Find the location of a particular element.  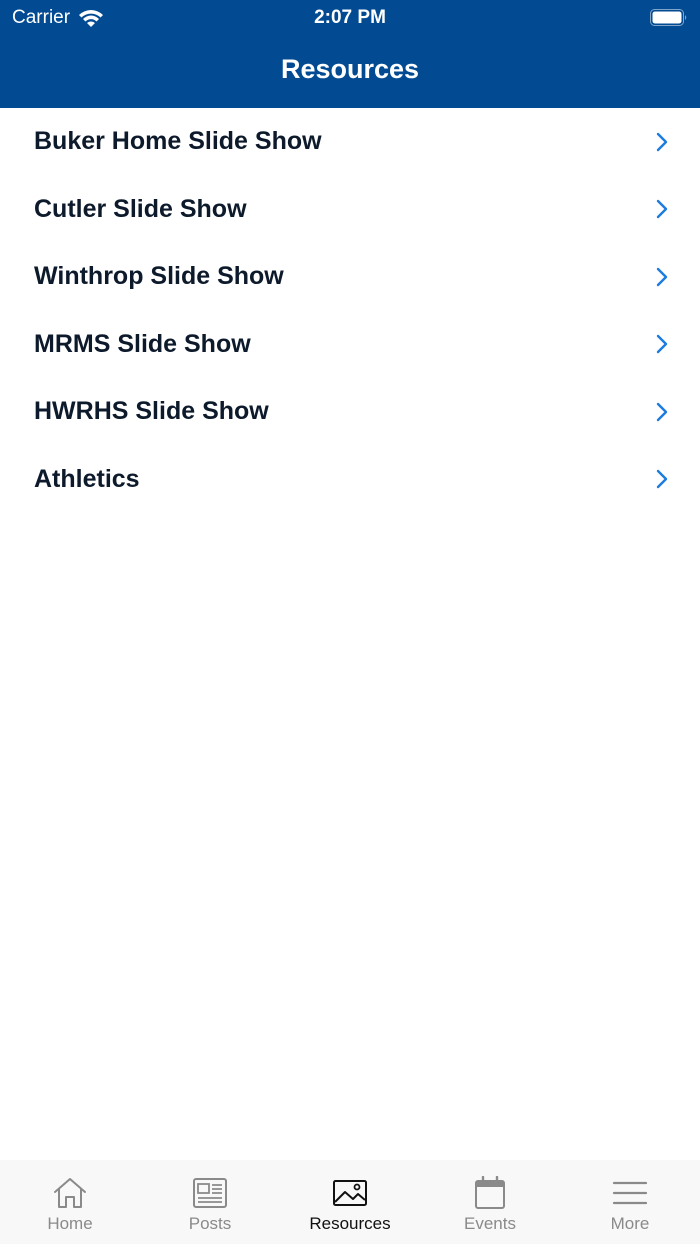

list-item-label: Athletics is located at coordinates (87, 478).